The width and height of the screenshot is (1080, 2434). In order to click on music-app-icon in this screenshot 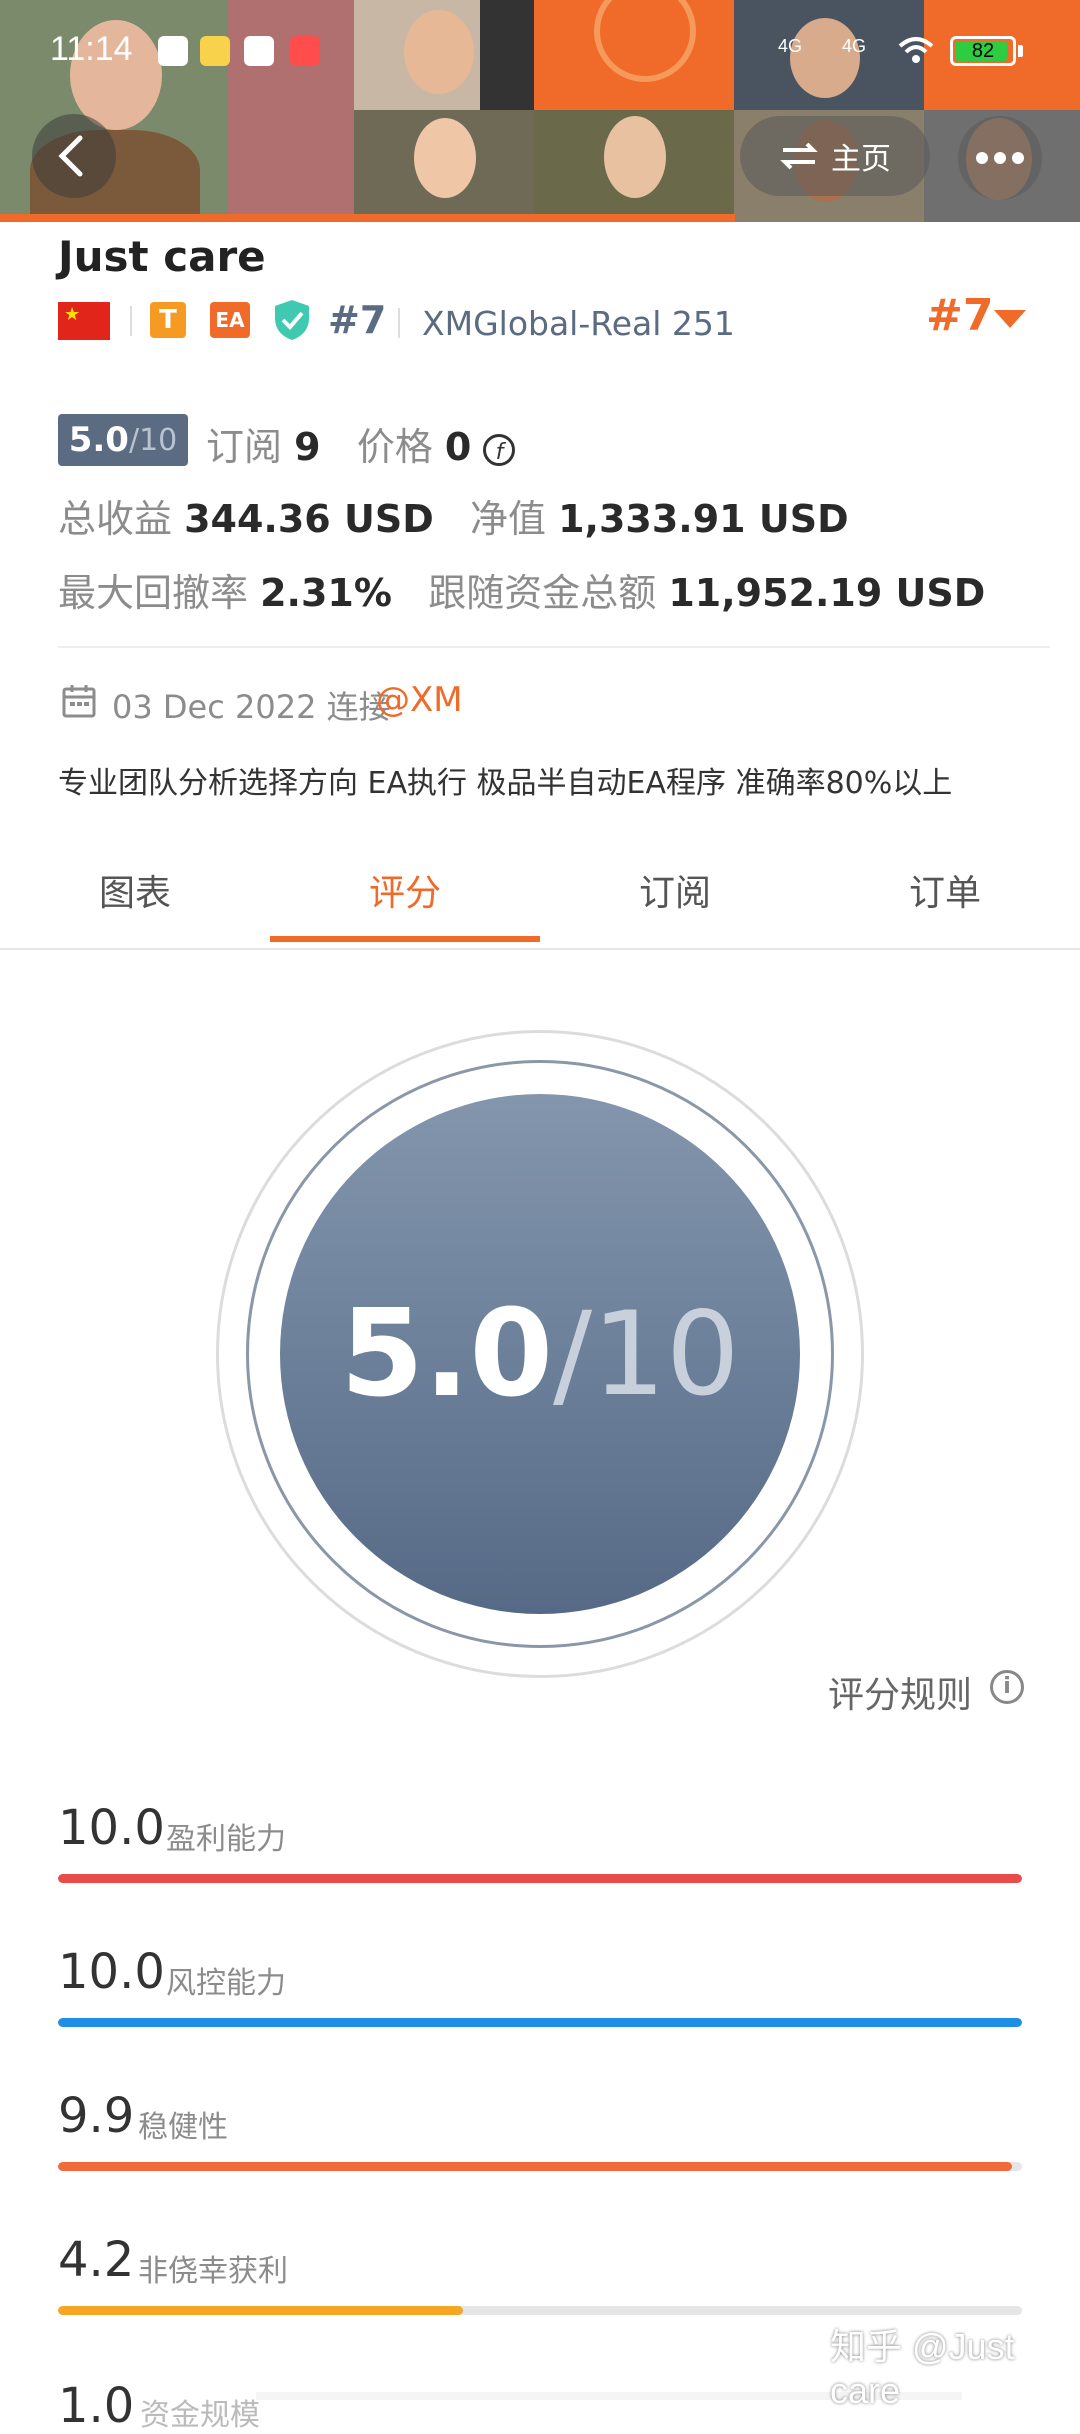, I will do `click(305, 51)`.